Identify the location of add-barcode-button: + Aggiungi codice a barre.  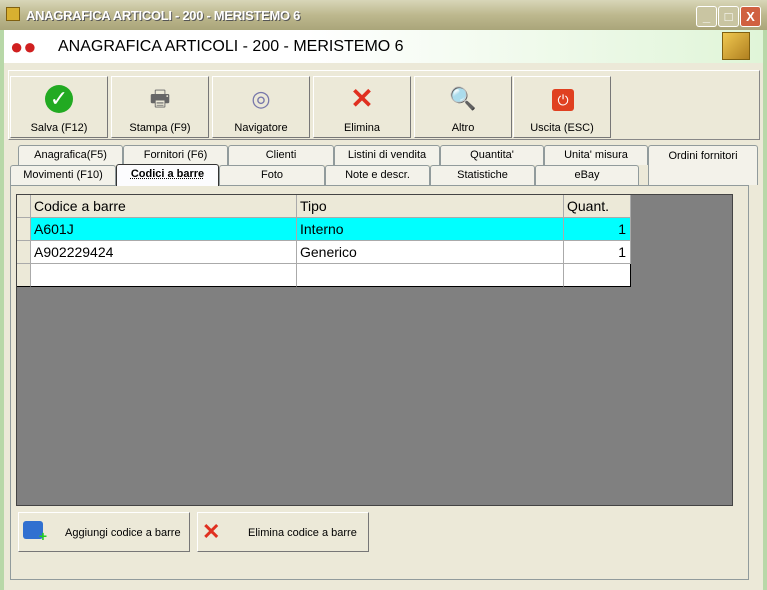
(104, 532).